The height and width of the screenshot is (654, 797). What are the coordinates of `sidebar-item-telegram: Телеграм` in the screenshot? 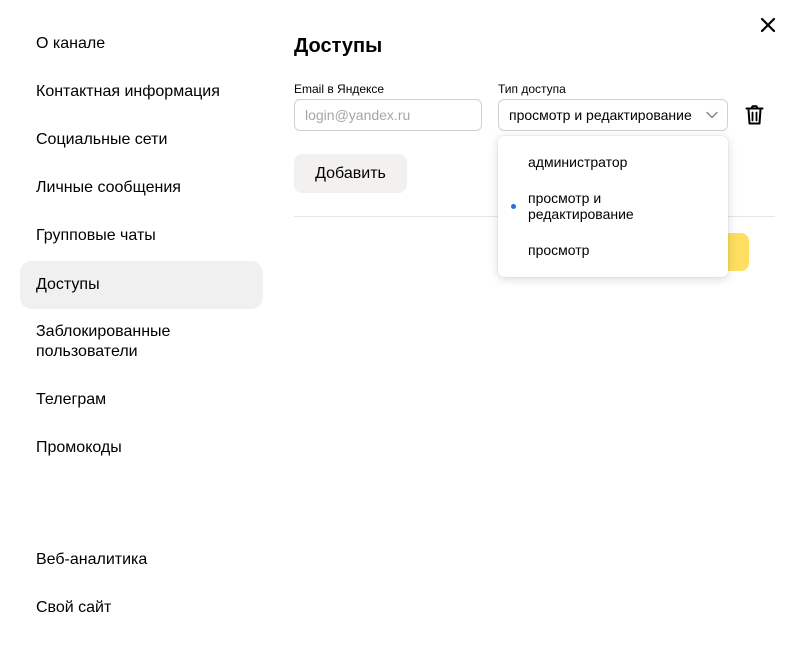 It's located at (141, 400).